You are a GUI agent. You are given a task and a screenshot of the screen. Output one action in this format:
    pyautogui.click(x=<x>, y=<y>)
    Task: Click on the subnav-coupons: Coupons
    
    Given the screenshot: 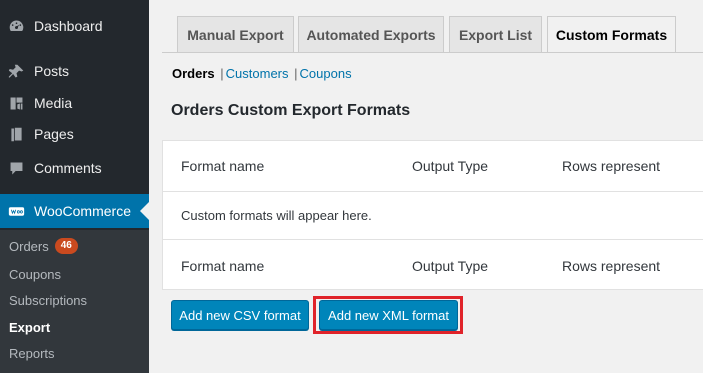 What is the action you would take?
    pyautogui.click(x=326, y=73)
    